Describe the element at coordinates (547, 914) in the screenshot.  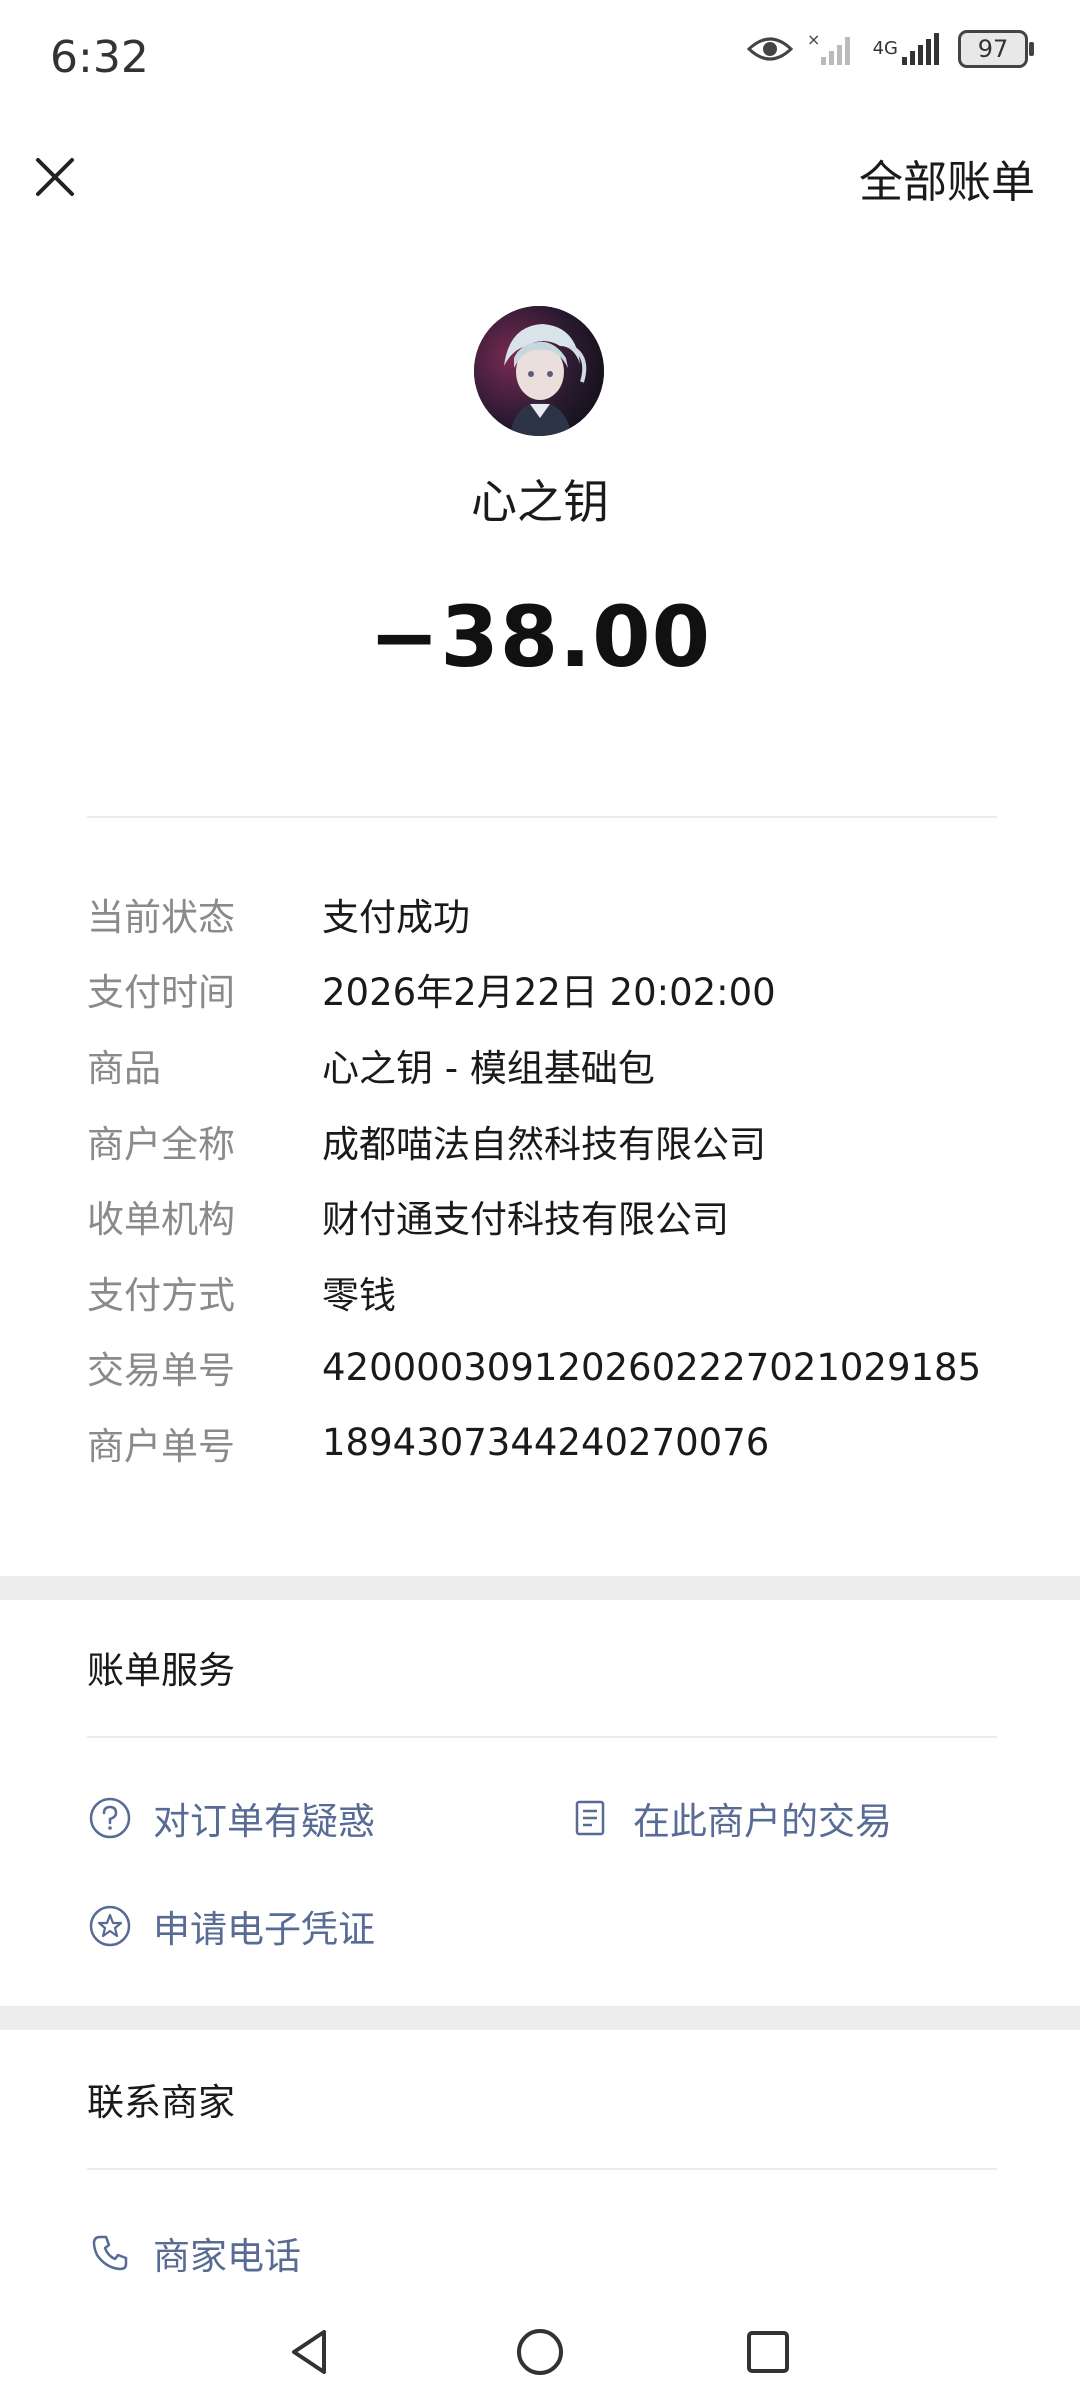
I see `detail-row-status: 当前状态 支付成功` at that location.